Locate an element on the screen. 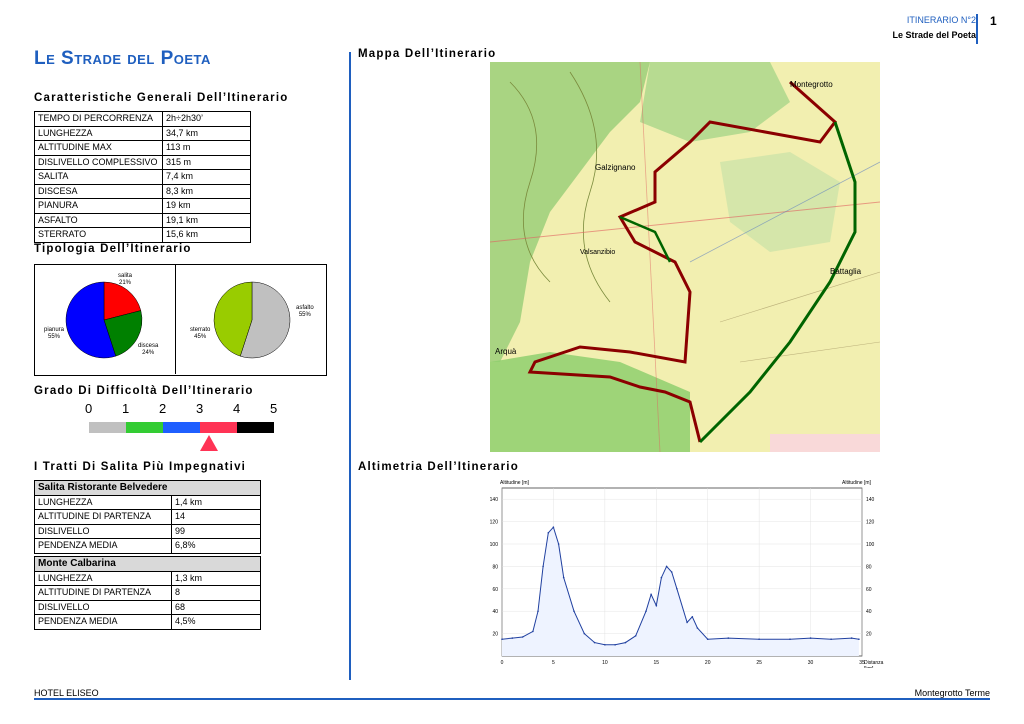 Image resolution: width=1024 pixels, height=724 pixels. general-row-value: 34,7 km is located at coordinates (206, 133).